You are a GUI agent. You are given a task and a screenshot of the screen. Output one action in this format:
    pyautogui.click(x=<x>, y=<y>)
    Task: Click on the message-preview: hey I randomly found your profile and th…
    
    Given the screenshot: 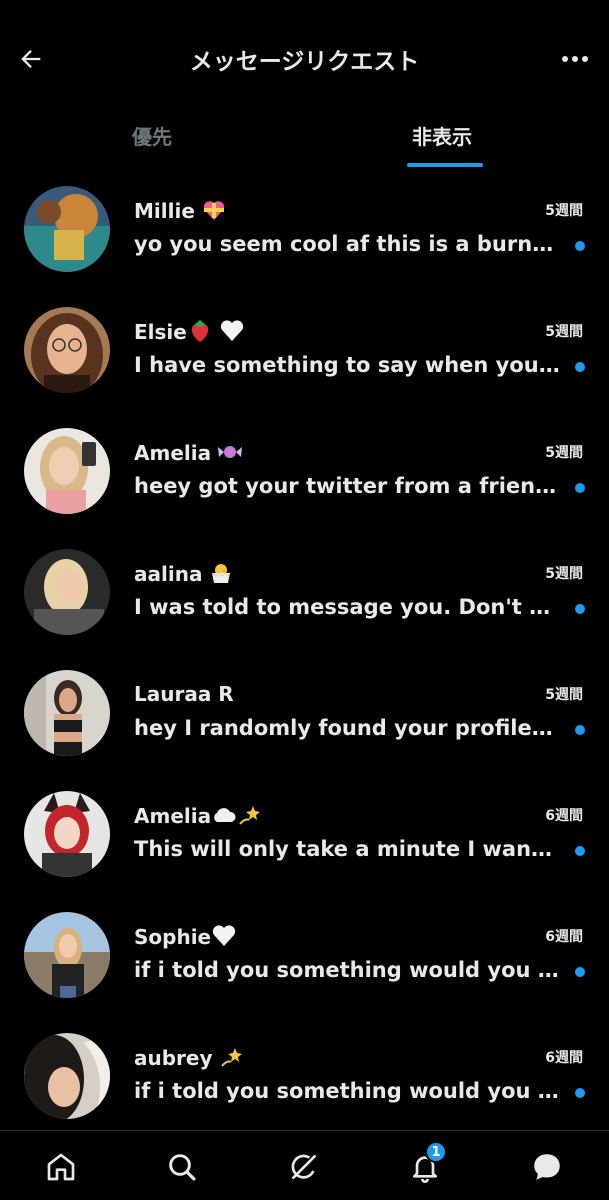 What is the action you would take?
    pyautogui.click(x=347, y=728)
    